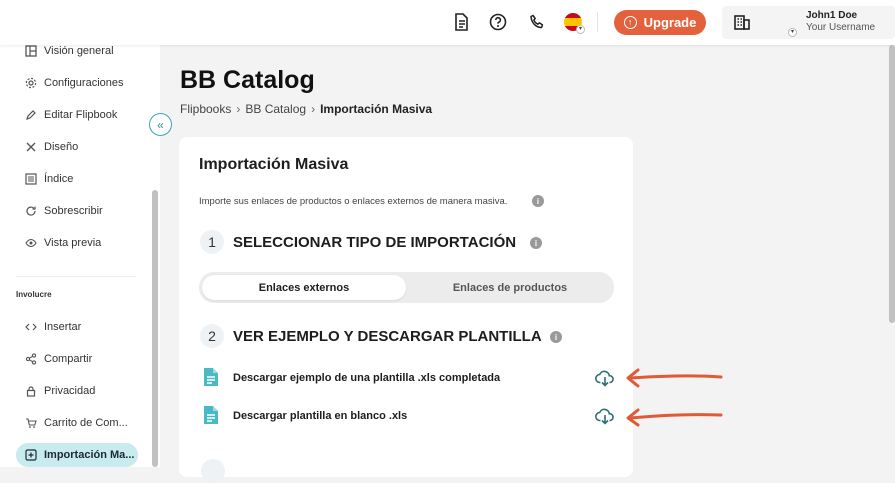  Describe the element at coordinates (73, 243) in the screenshot. I see `sidebar-item-label: Vista previa` at that location.